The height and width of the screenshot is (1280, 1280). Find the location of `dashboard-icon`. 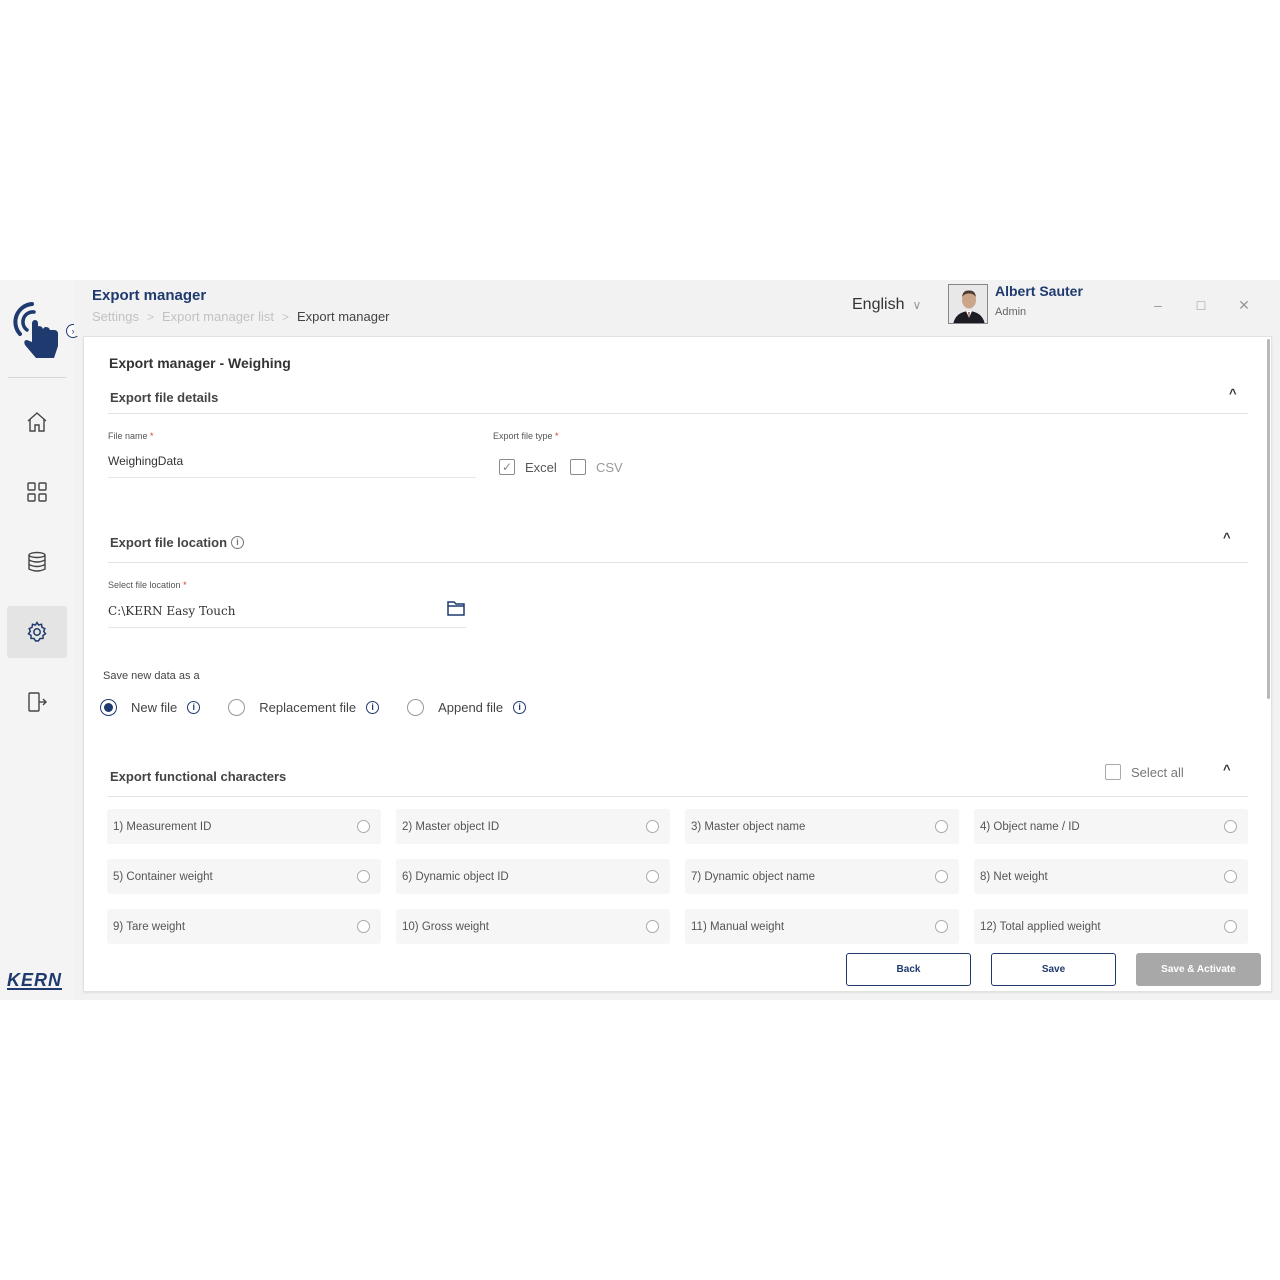

dashboard-icon is located at coordinates (37, 492).